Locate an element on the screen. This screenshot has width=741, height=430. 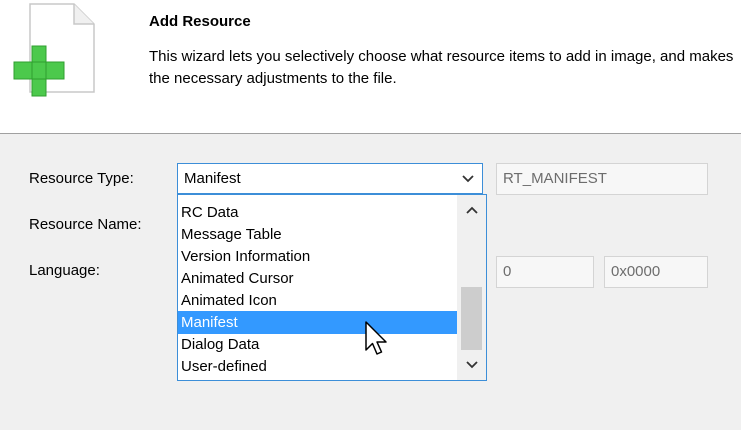
chevron-down-icon is located at coordinates (468, 178).